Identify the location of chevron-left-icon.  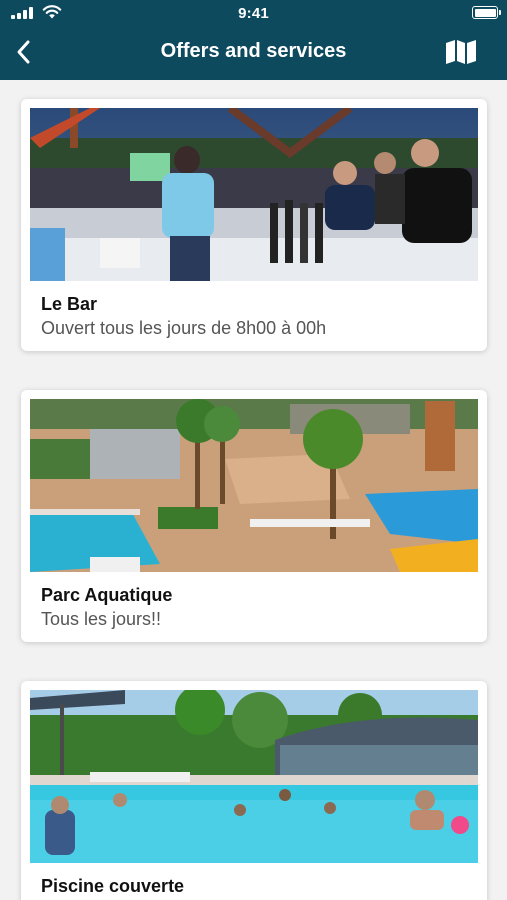
(23, 52).